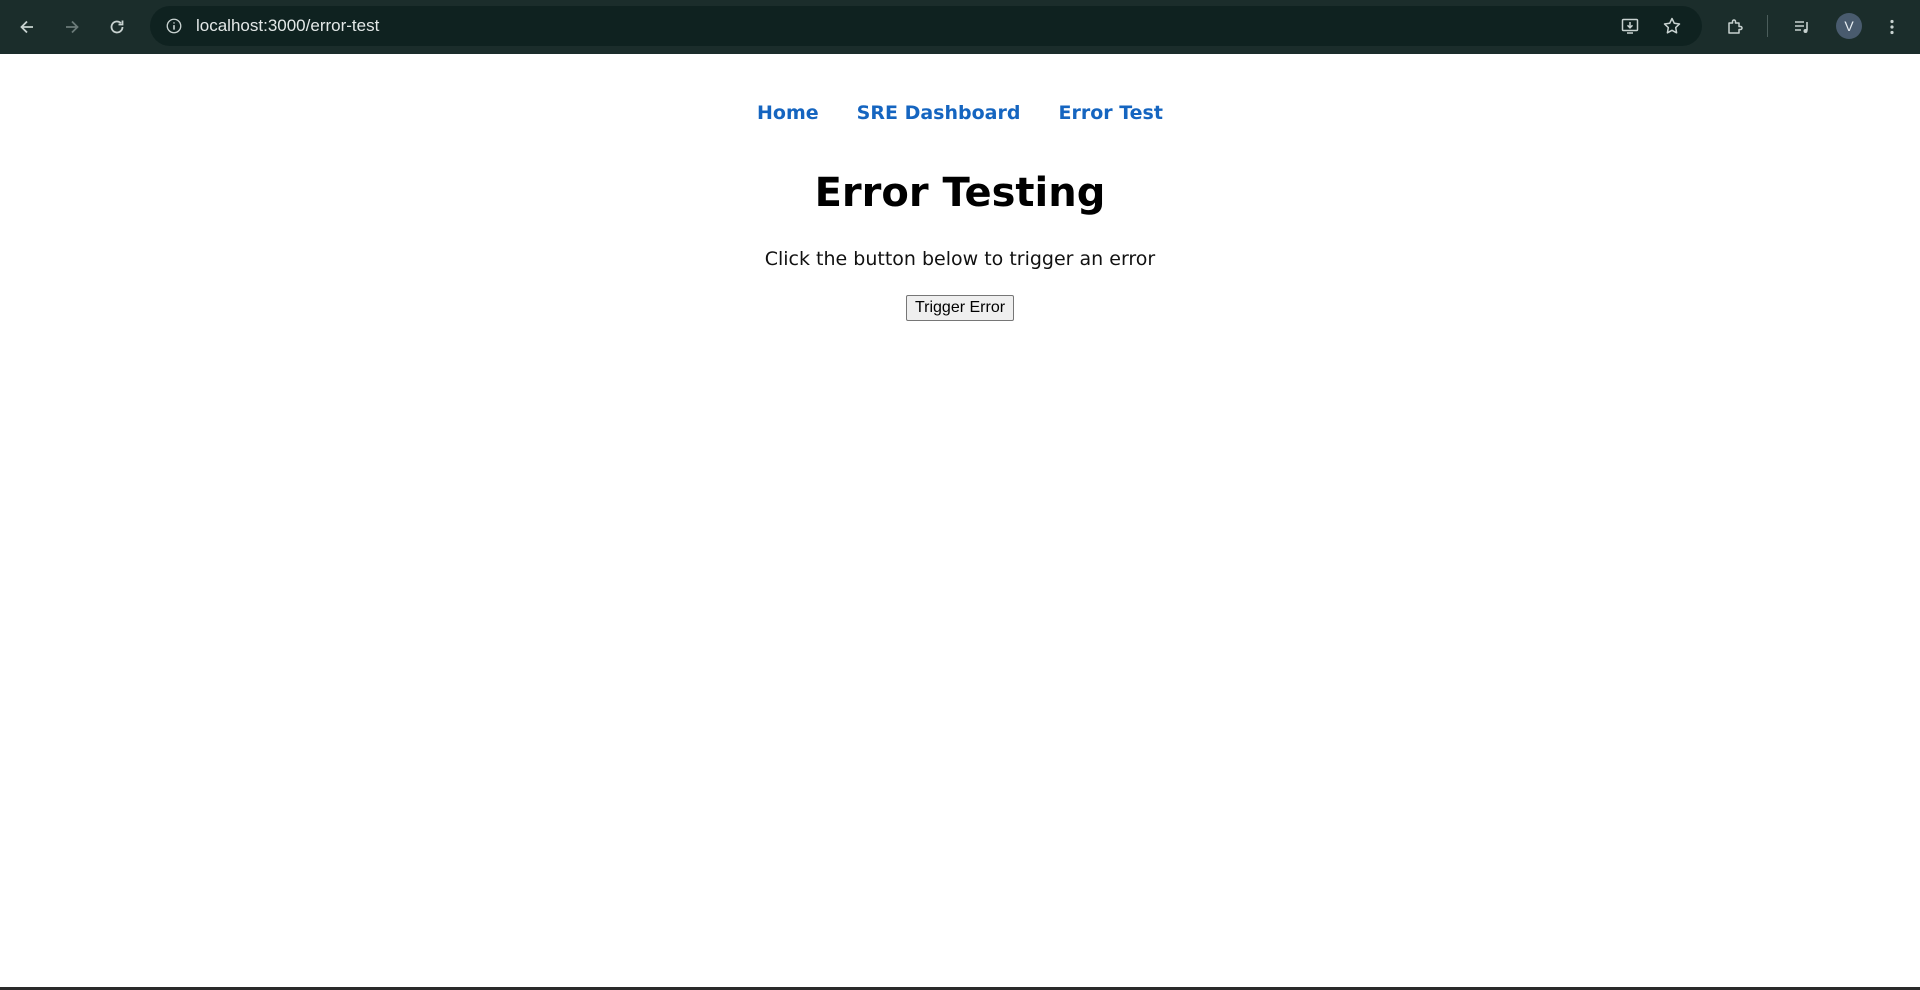 This screenshot has width=1920, height=990. I want to click on puzzle-icon, so click(1735, 26).